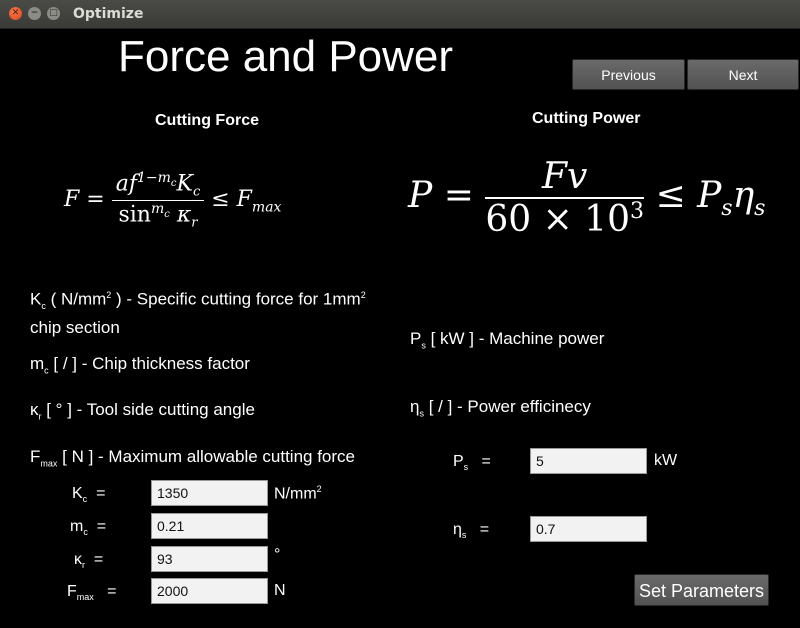 The width and height of the screenshot is (800, 628). I want to click on kr-desc-text: [ ° ] - Tool side cutting angle, so click(148, 409).